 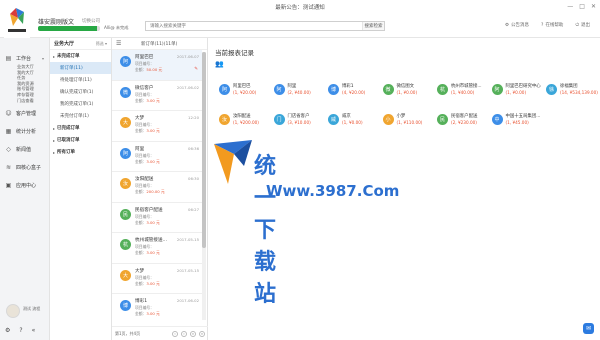 I want to click on avatar, so click(x=13, y=311).